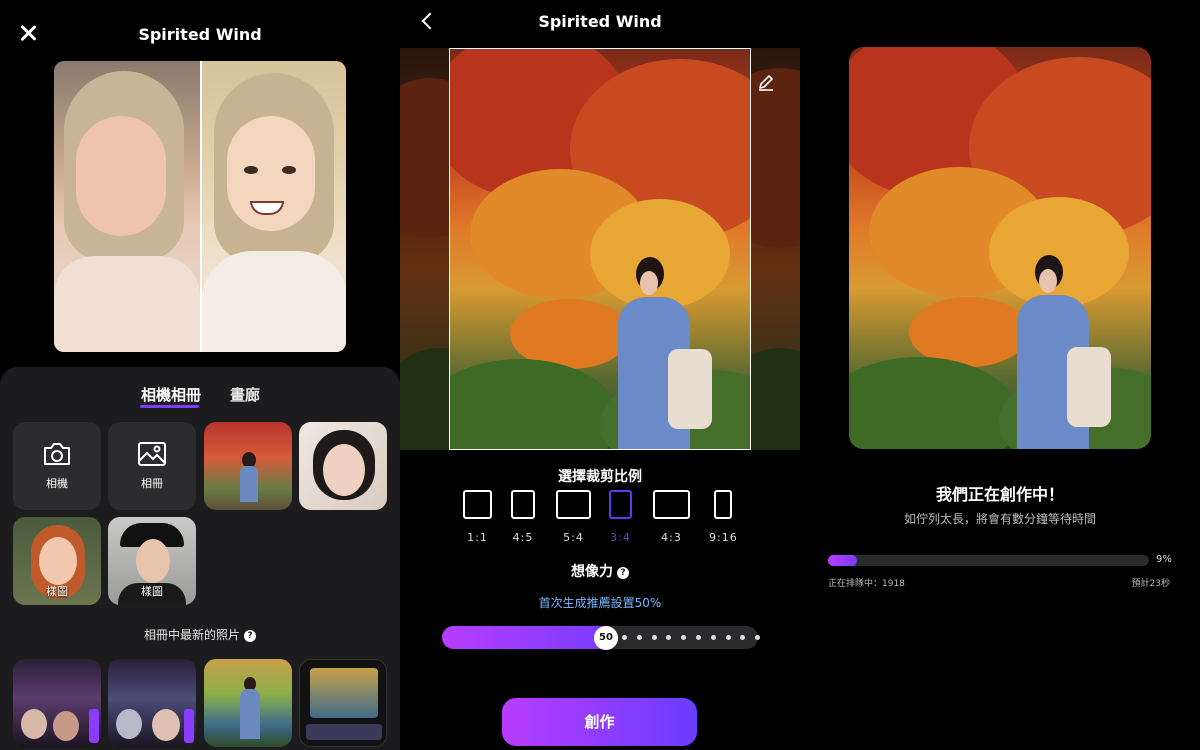  What do you see at coordinates (57, 483) in the screenshot?
I see `camera-label: 相機` at bounding box center [57, 483].